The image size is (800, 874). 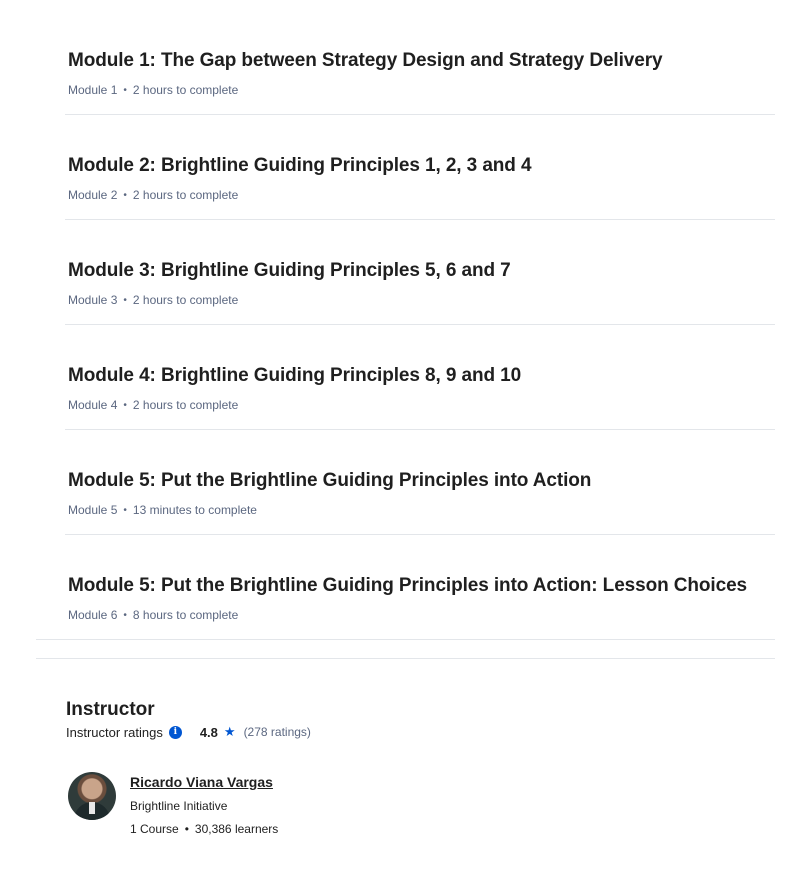 I want to click on course-count: 1 Course, so click(x=154, y=829).